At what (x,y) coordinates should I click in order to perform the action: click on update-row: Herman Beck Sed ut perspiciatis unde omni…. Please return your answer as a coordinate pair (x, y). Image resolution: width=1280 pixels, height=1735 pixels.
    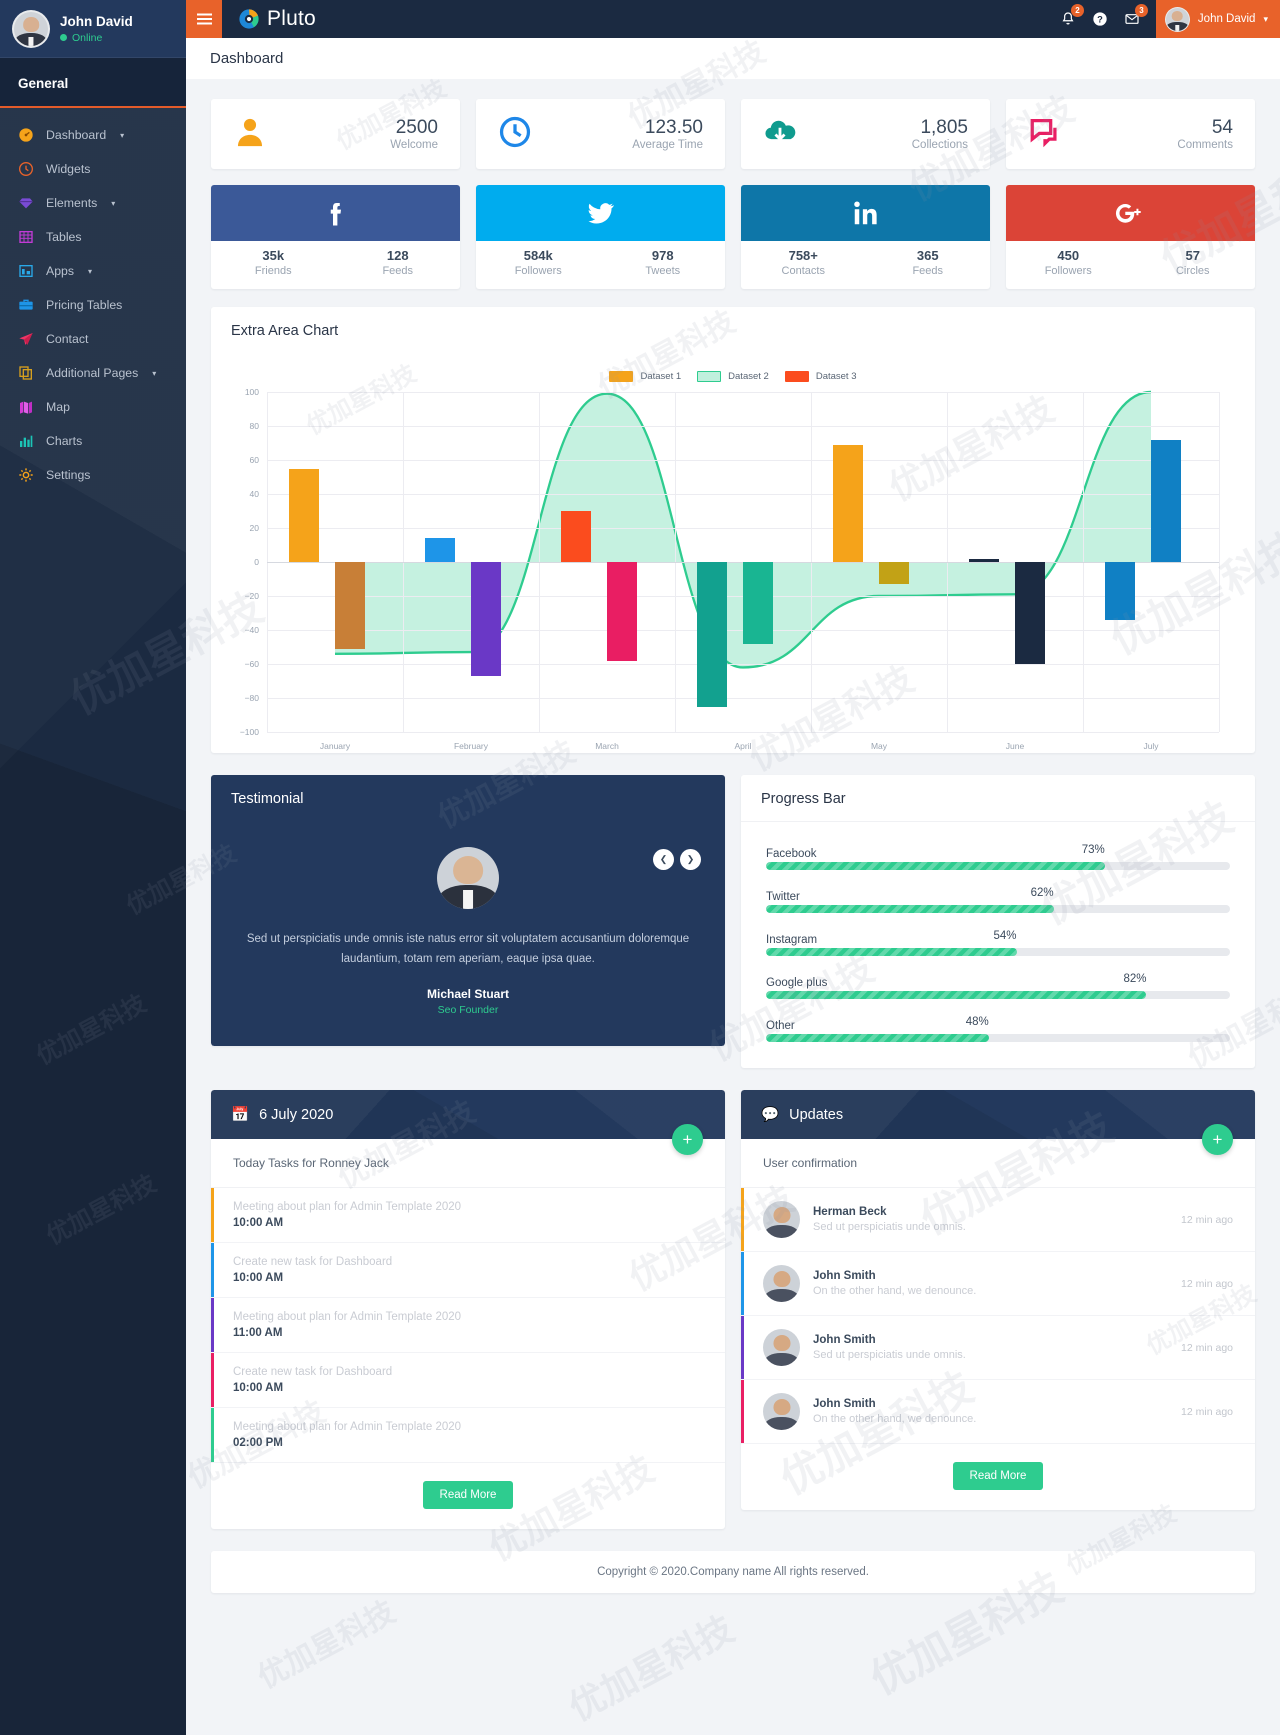
    Looking at the image, I should click on (998, 1220).